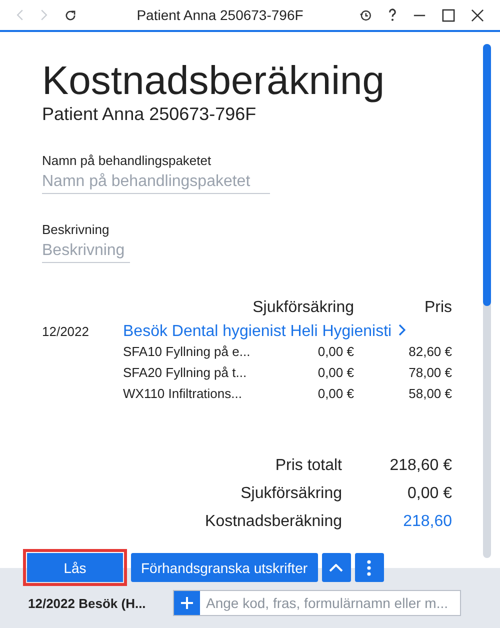 This screenshot has width=500, height=628. Describe the element at coordinates (75, 567) in the screenshot. I see `lock-button: Lås` at that location.